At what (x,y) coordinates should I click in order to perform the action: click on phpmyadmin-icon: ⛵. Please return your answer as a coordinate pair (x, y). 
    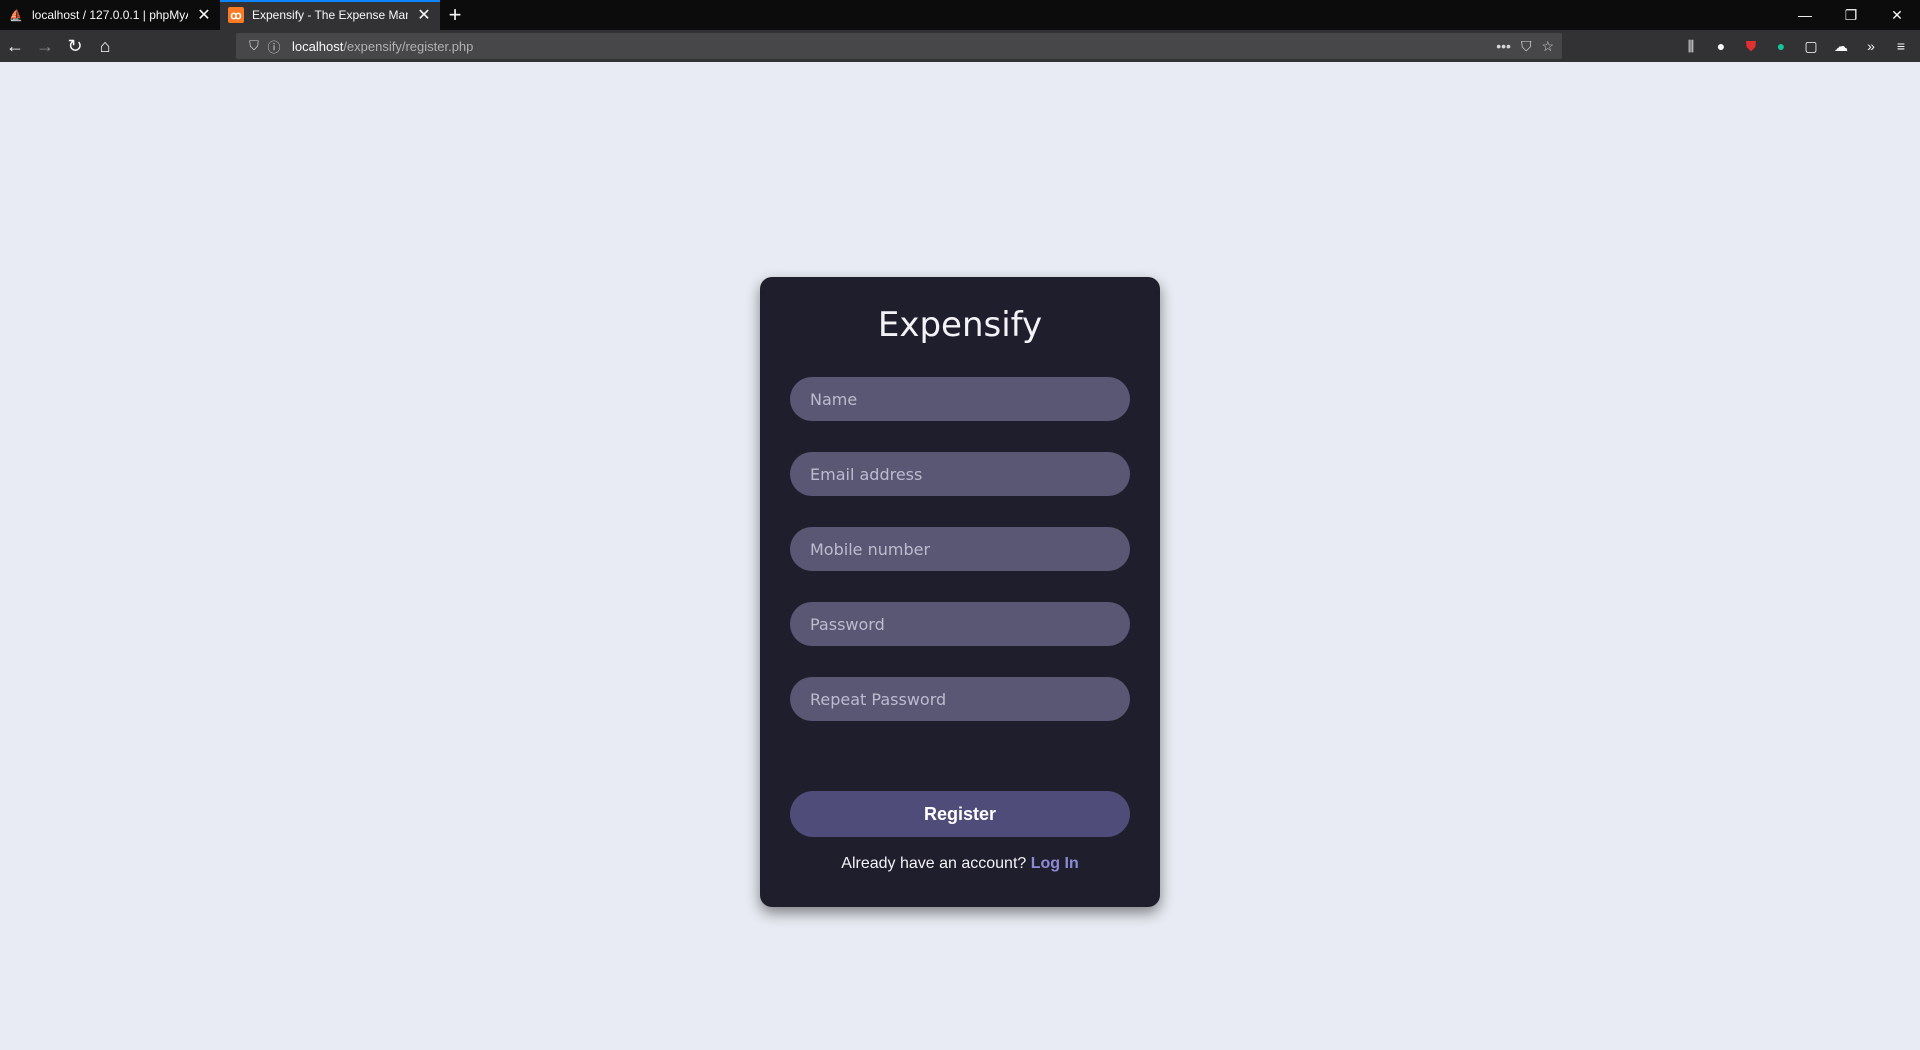
    Looking at the image, I should click on (16, 15).